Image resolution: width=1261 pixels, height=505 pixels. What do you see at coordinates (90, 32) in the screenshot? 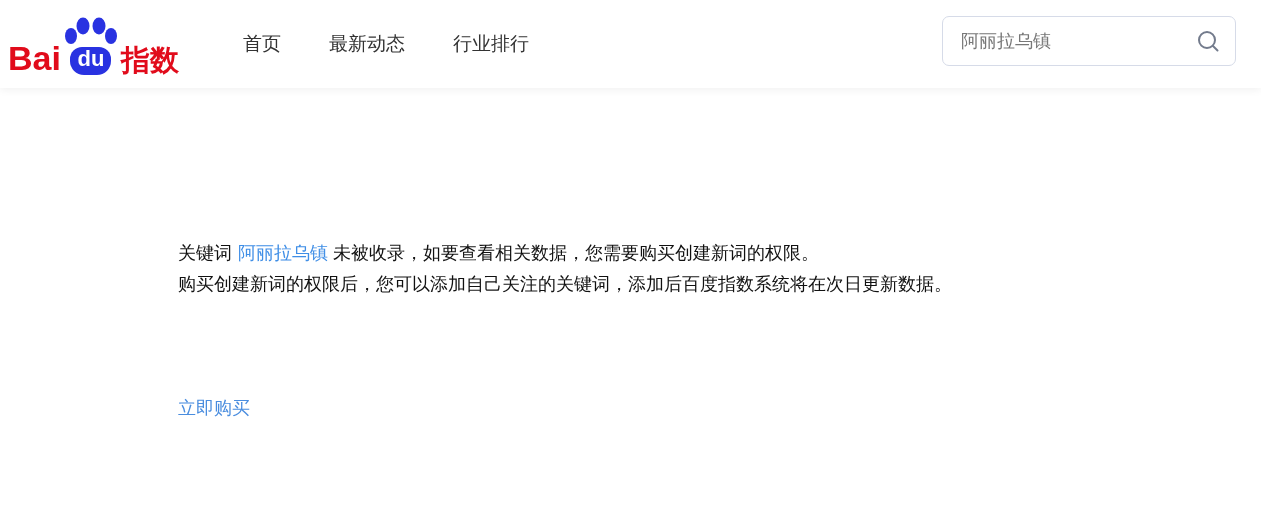
I see `paw-icon` at bounding box center [90, 32].